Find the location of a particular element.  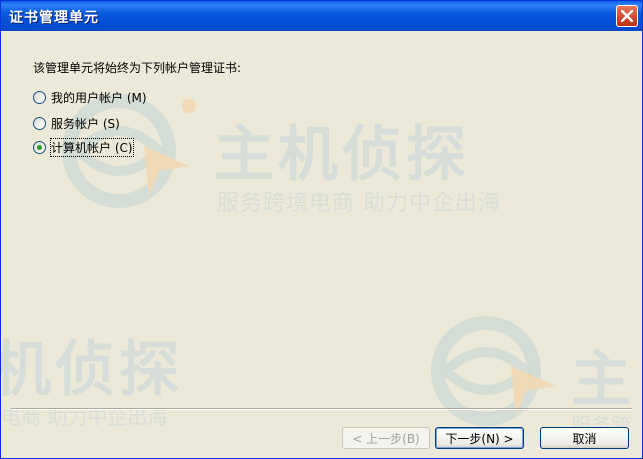

next-button: 下一步(N) > is located at coordinates (479, 438).